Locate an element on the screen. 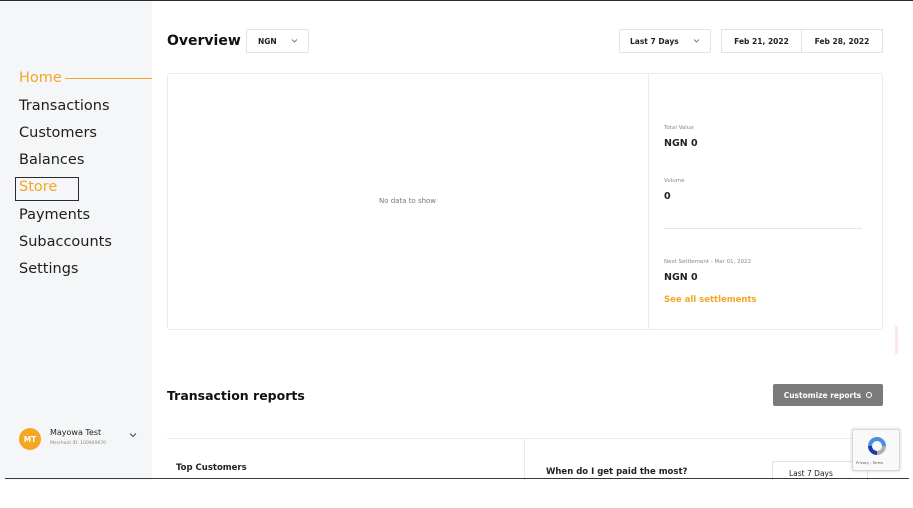  total-value-label: Total Value is located at coordinates (679, 128).